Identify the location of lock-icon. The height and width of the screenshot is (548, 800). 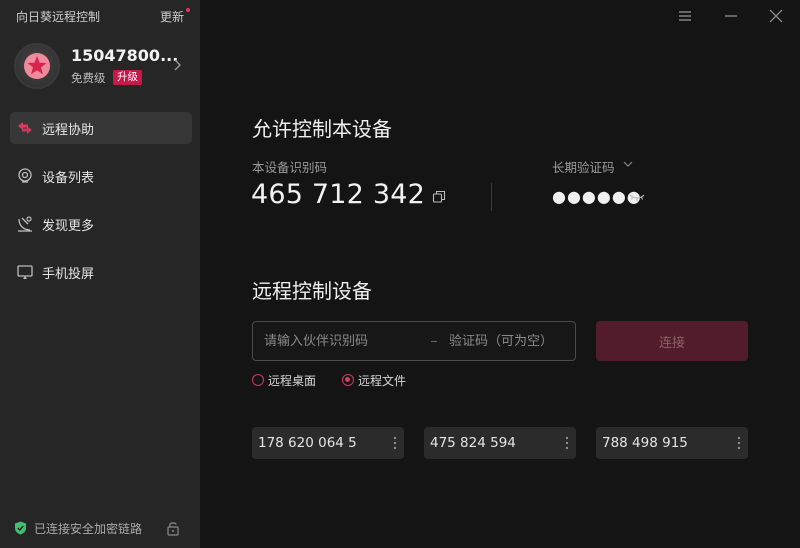
(173, 528).